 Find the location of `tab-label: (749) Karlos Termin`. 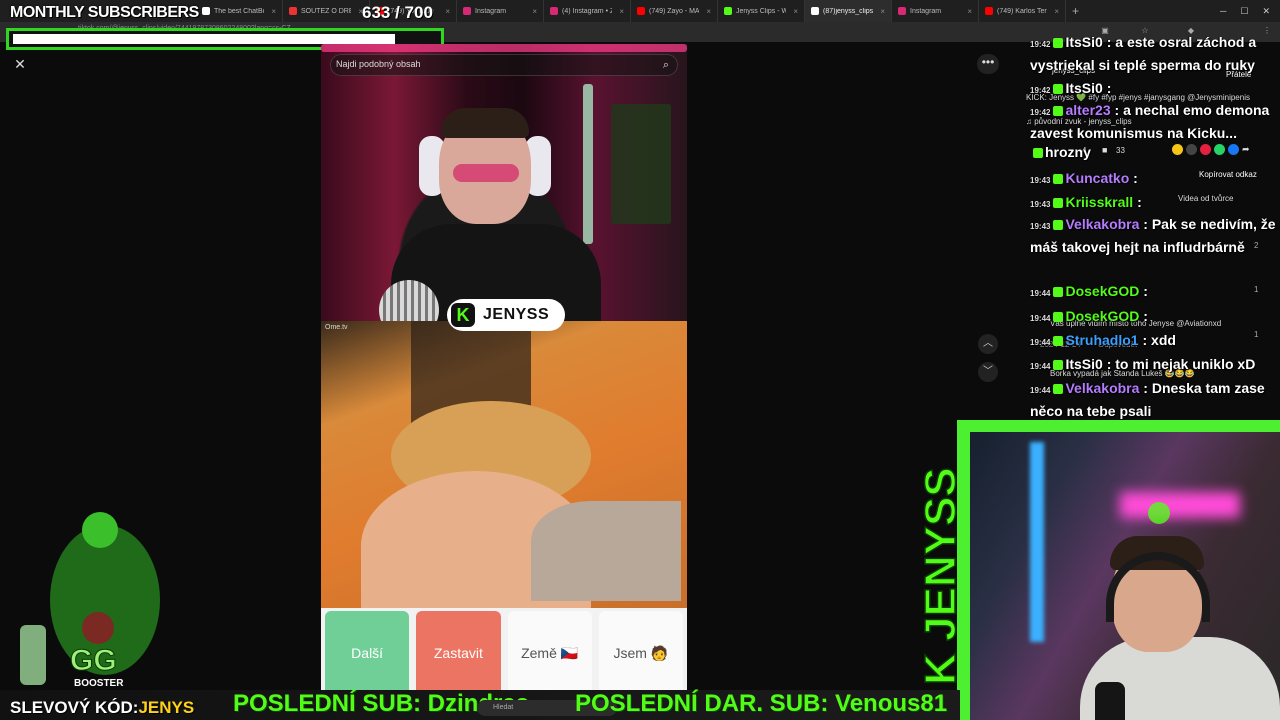

tab-label: (749) Karlos Termin is located at coordinates (1022, 11).